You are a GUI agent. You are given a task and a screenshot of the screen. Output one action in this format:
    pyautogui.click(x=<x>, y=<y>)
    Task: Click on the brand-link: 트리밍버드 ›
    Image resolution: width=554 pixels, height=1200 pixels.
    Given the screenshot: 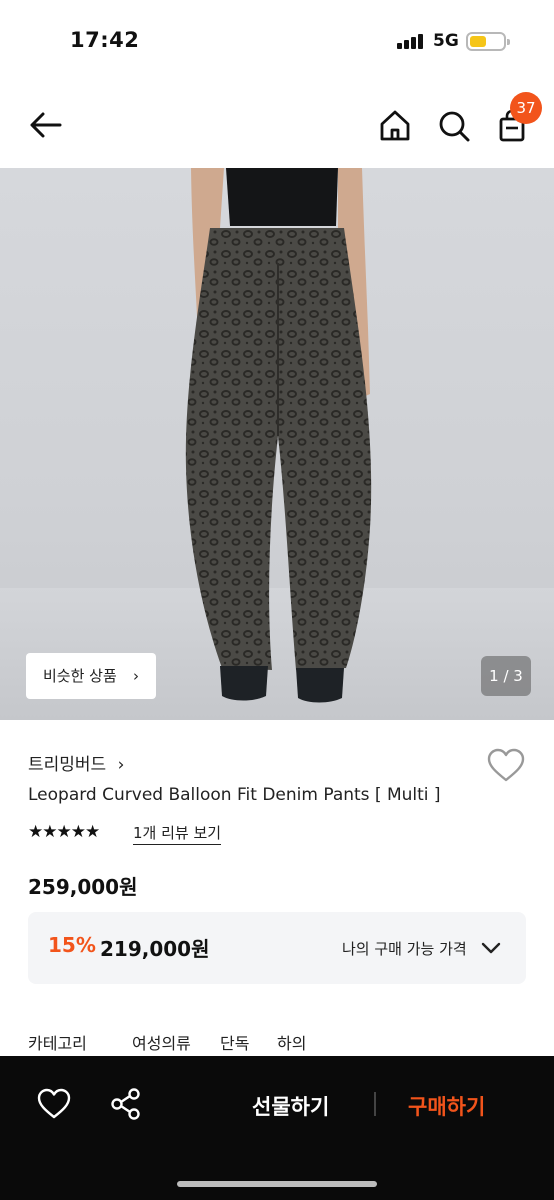 What is the action you would take?
    pyautogui.click(x=76, y=762)
    